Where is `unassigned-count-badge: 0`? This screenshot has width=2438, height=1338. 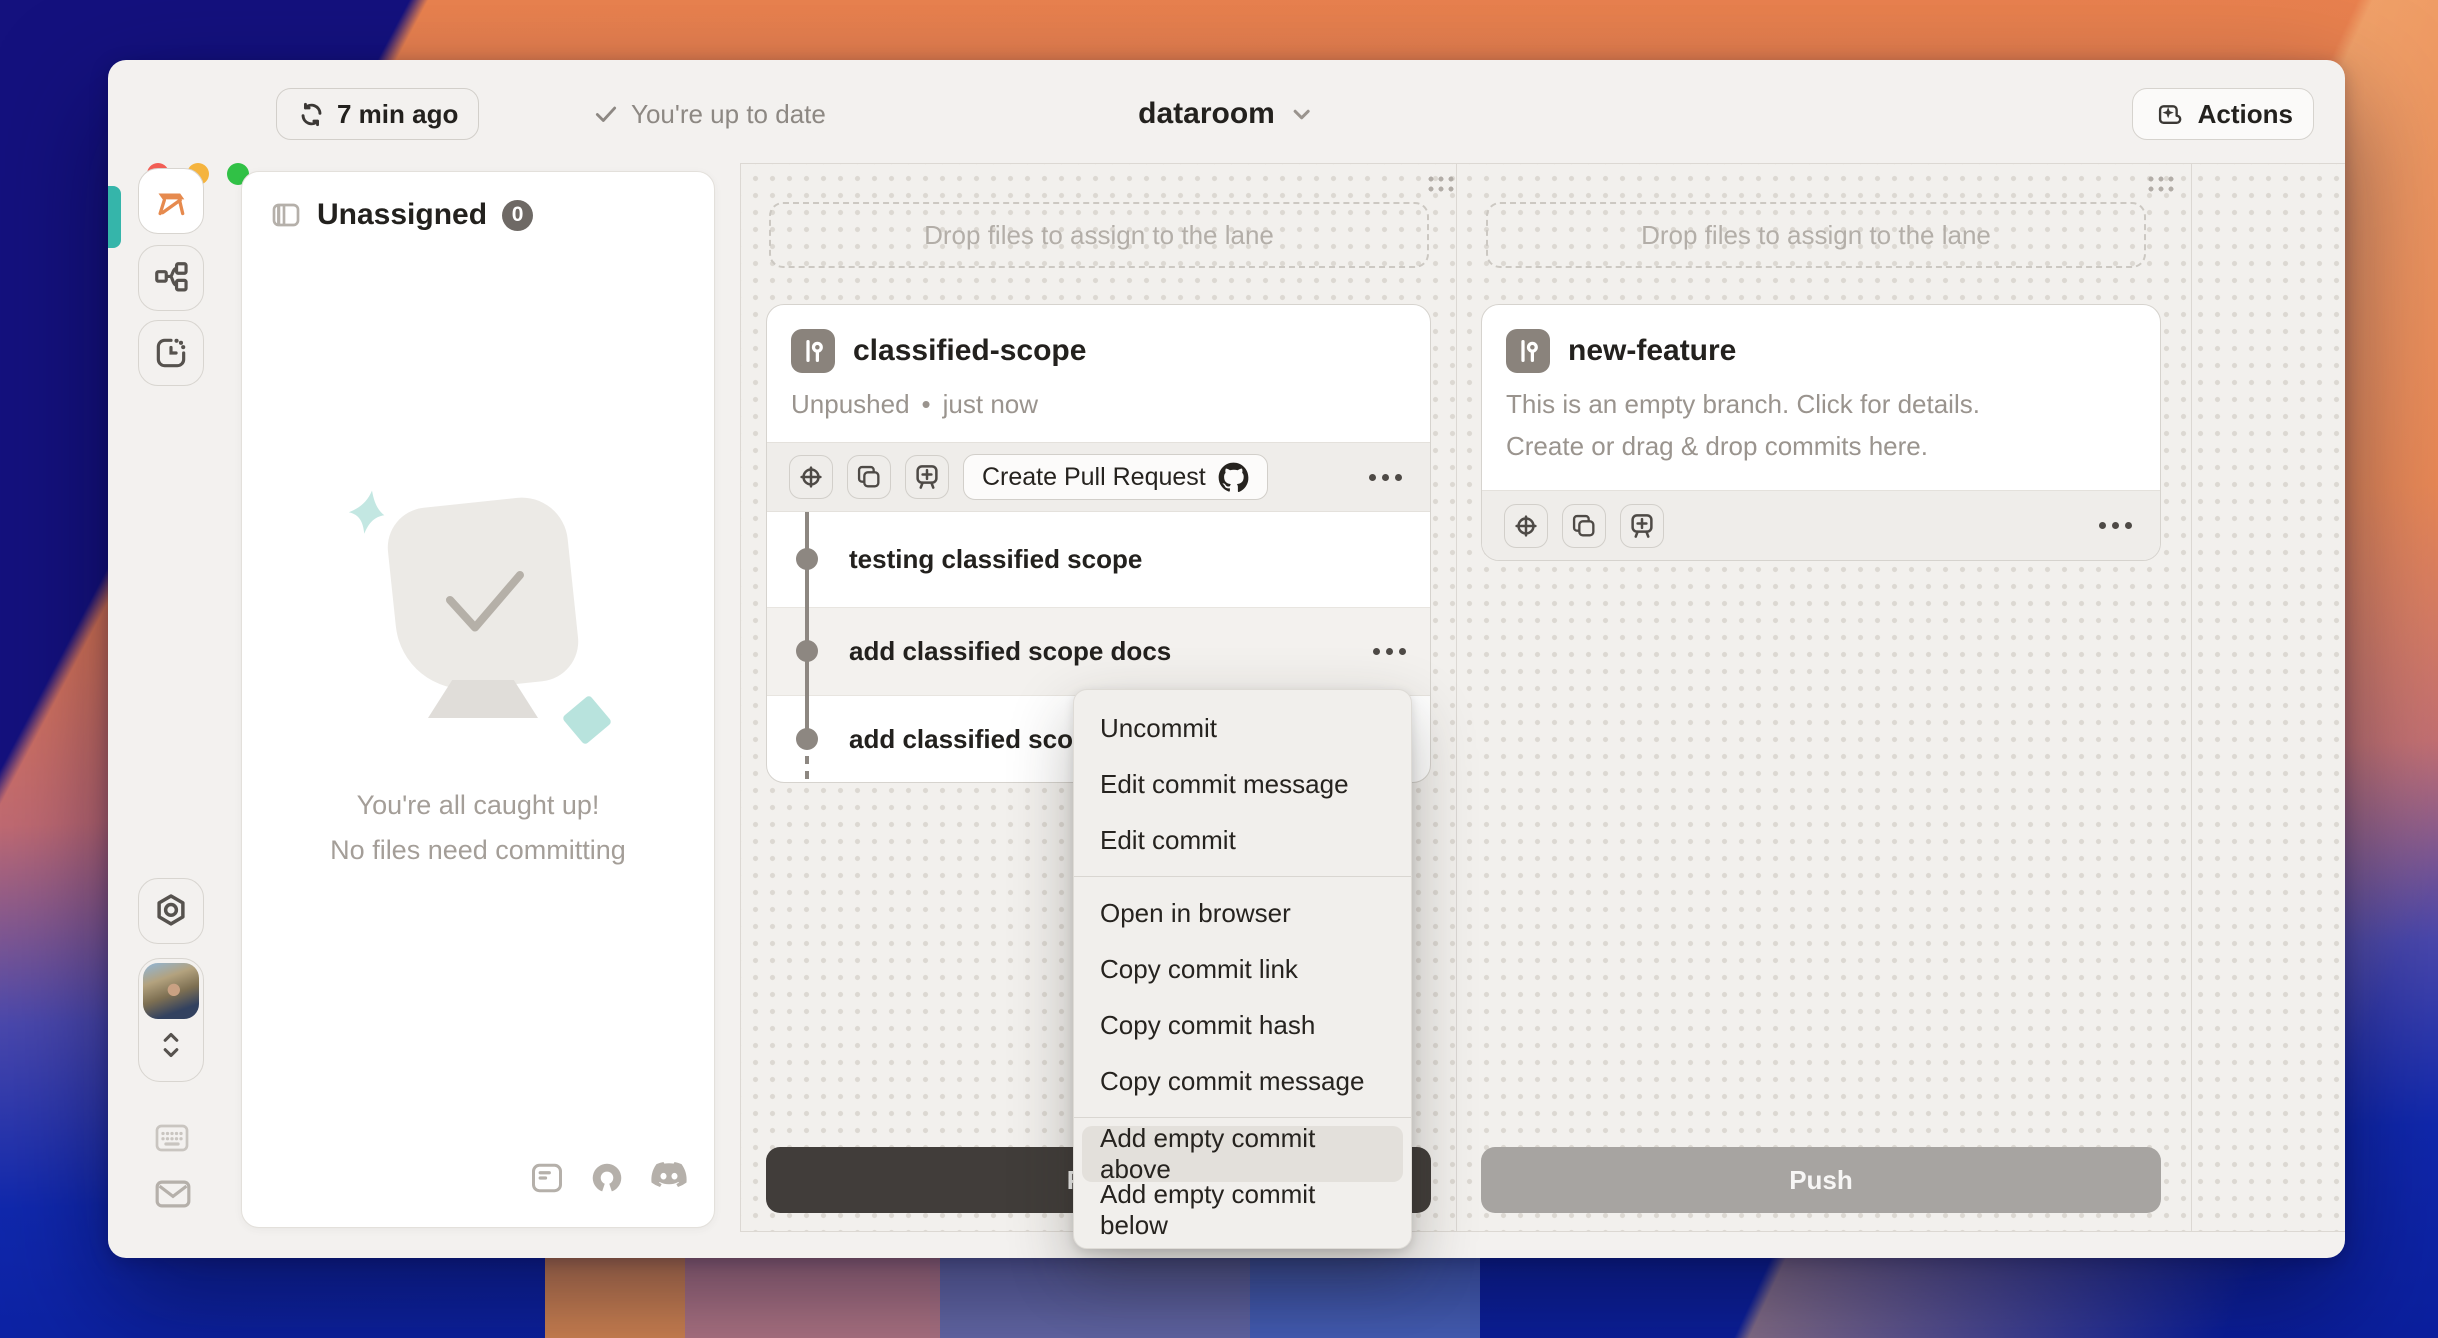
unassigned-count-badge: 0 is located at coordinates (518, 215).